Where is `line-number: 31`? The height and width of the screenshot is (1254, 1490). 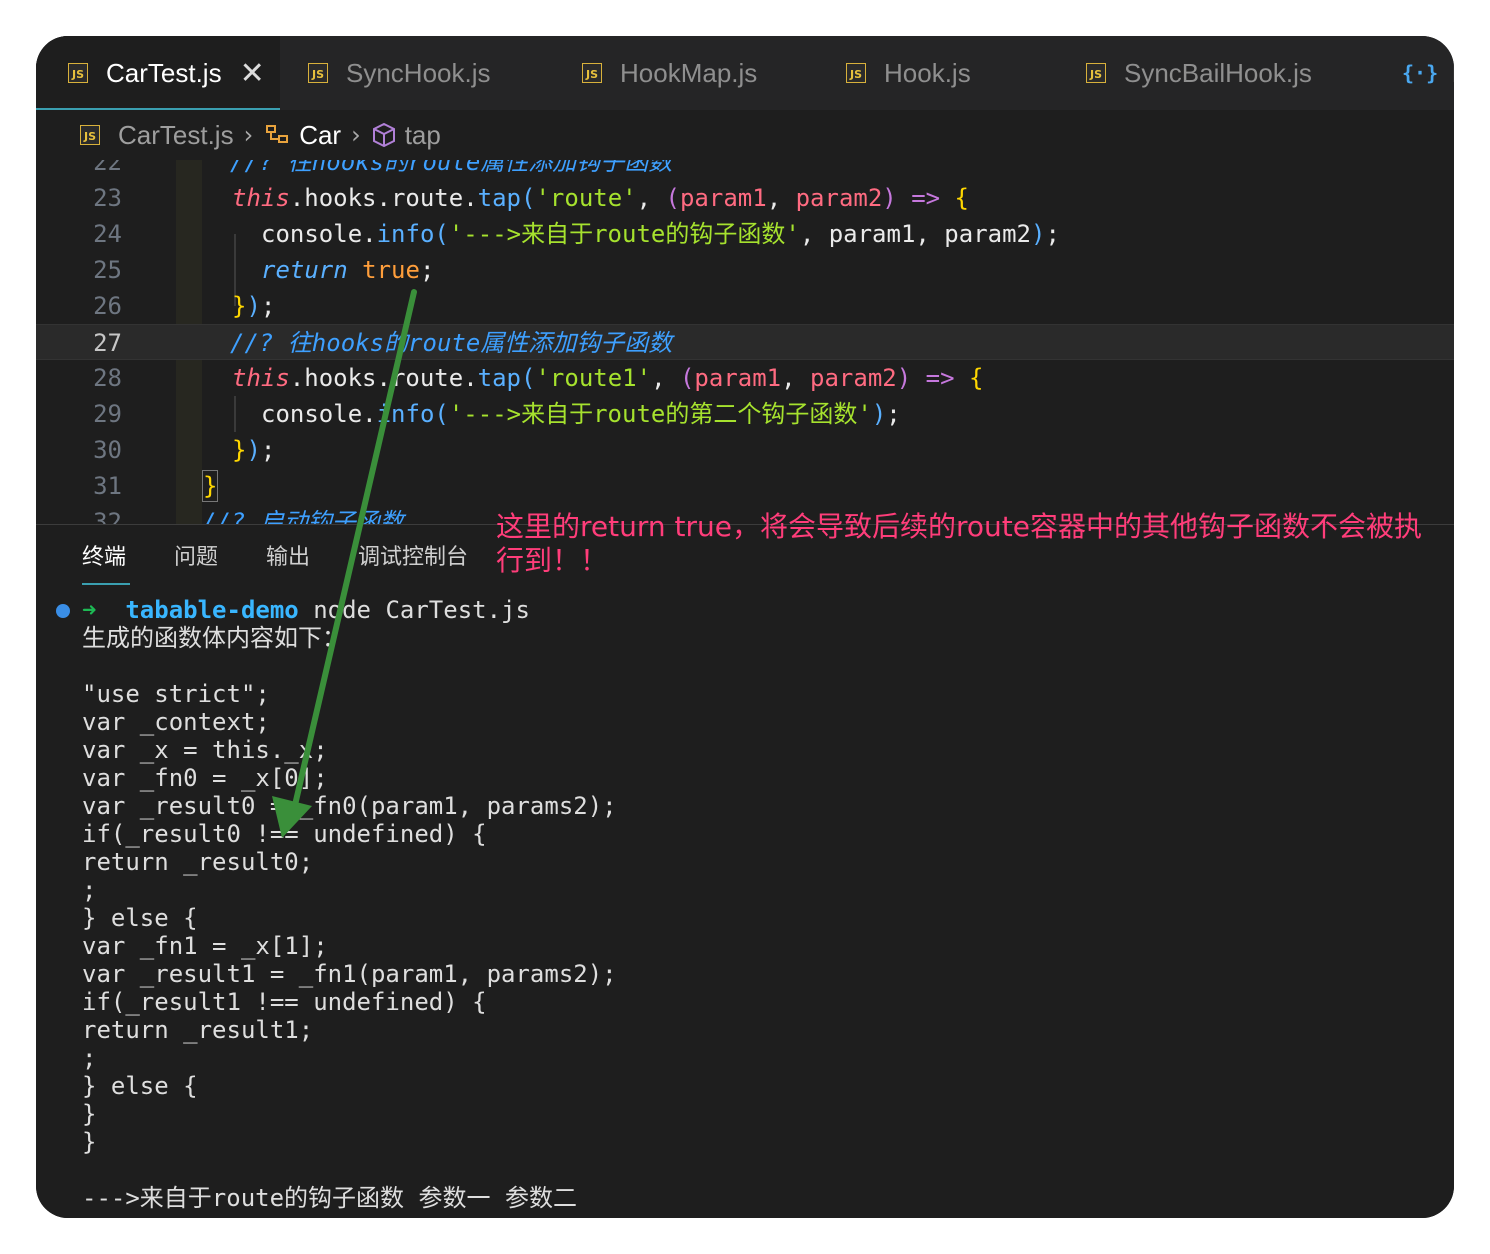 line-number: 31 is located at coordinates (107, 486).